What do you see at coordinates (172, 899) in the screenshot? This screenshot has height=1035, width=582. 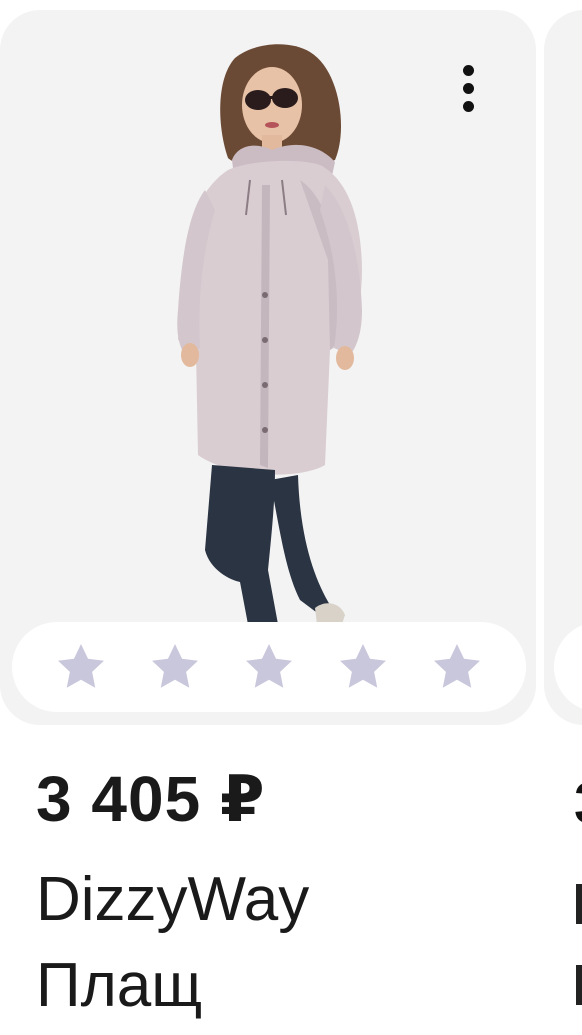 I see `product-brand: DizzyWay` at bounding box center [172, 899].